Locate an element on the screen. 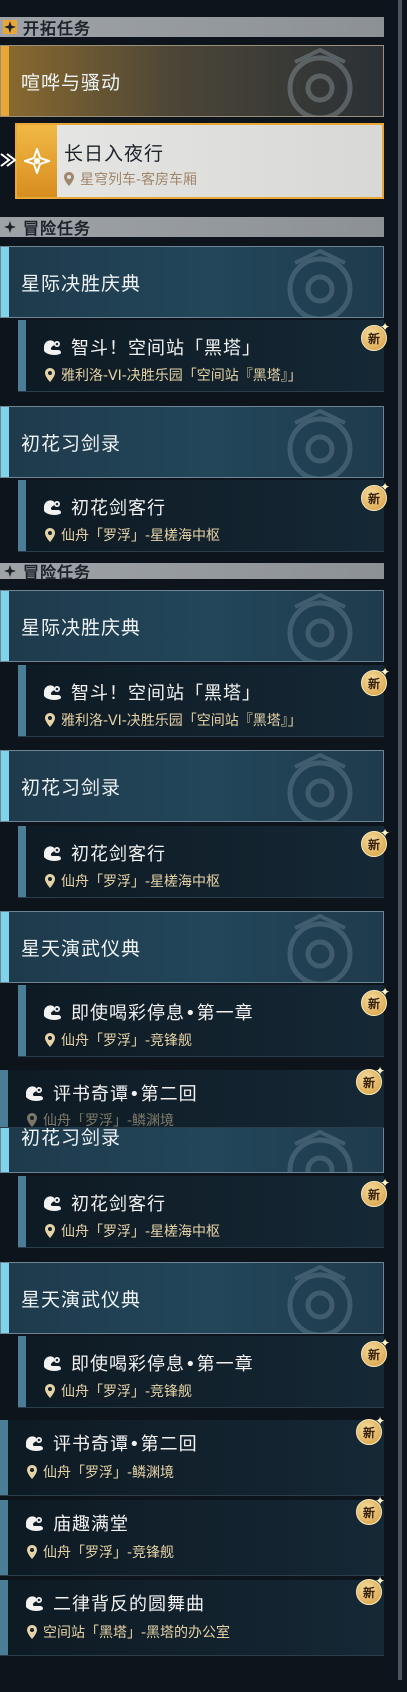 The height and width of the screenshot is (1692, 407). selection-arrow-icon is located at coordinates (8, 162).